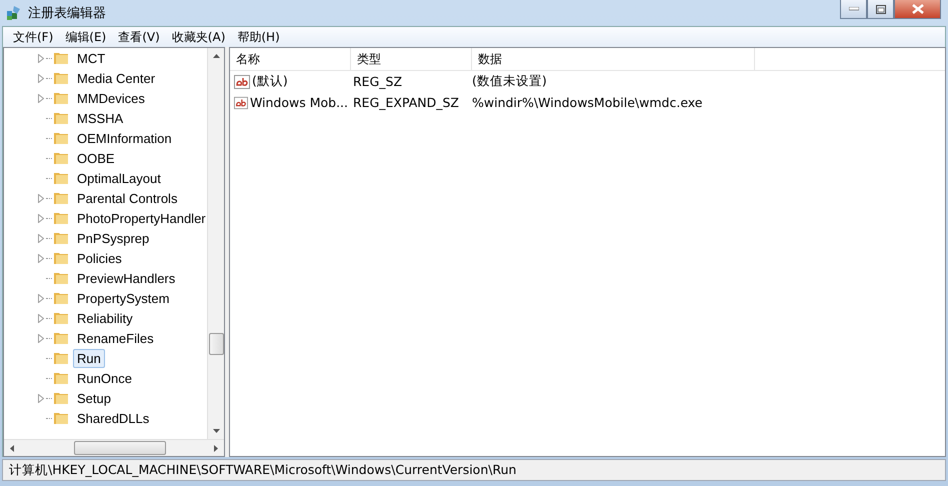 This screenshot has width=948, height=486. Describe the element at coordinates (378, 81) in the screenshot. I see `table-cell-text: REG_SZ` at that location.